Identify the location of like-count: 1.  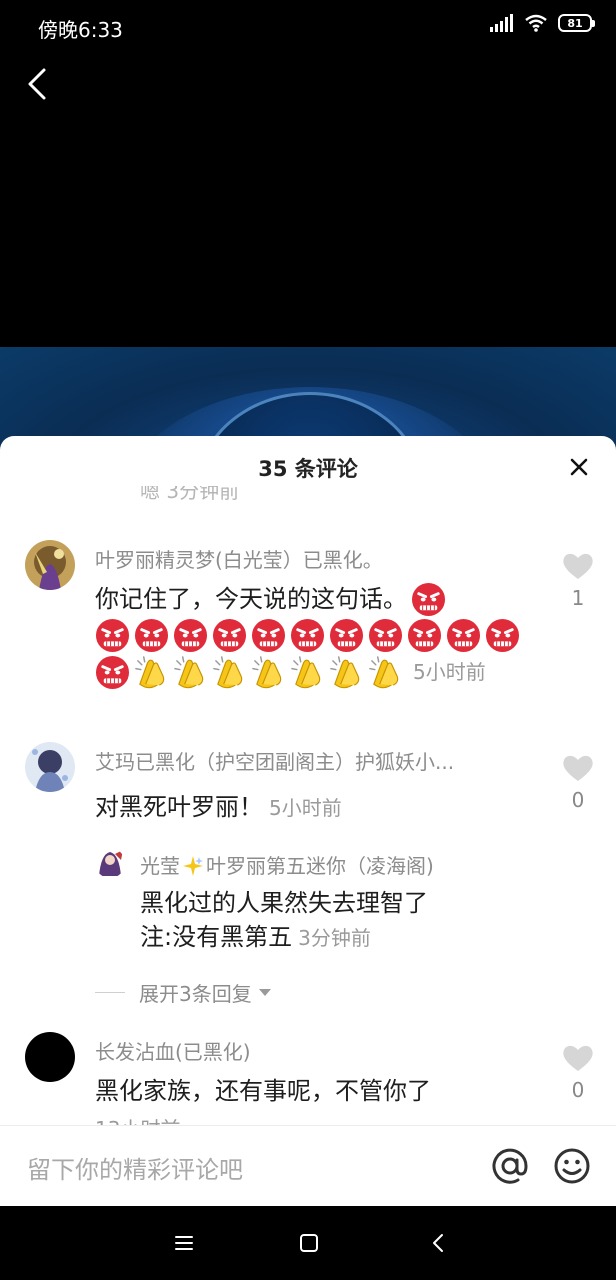
(578, 598).